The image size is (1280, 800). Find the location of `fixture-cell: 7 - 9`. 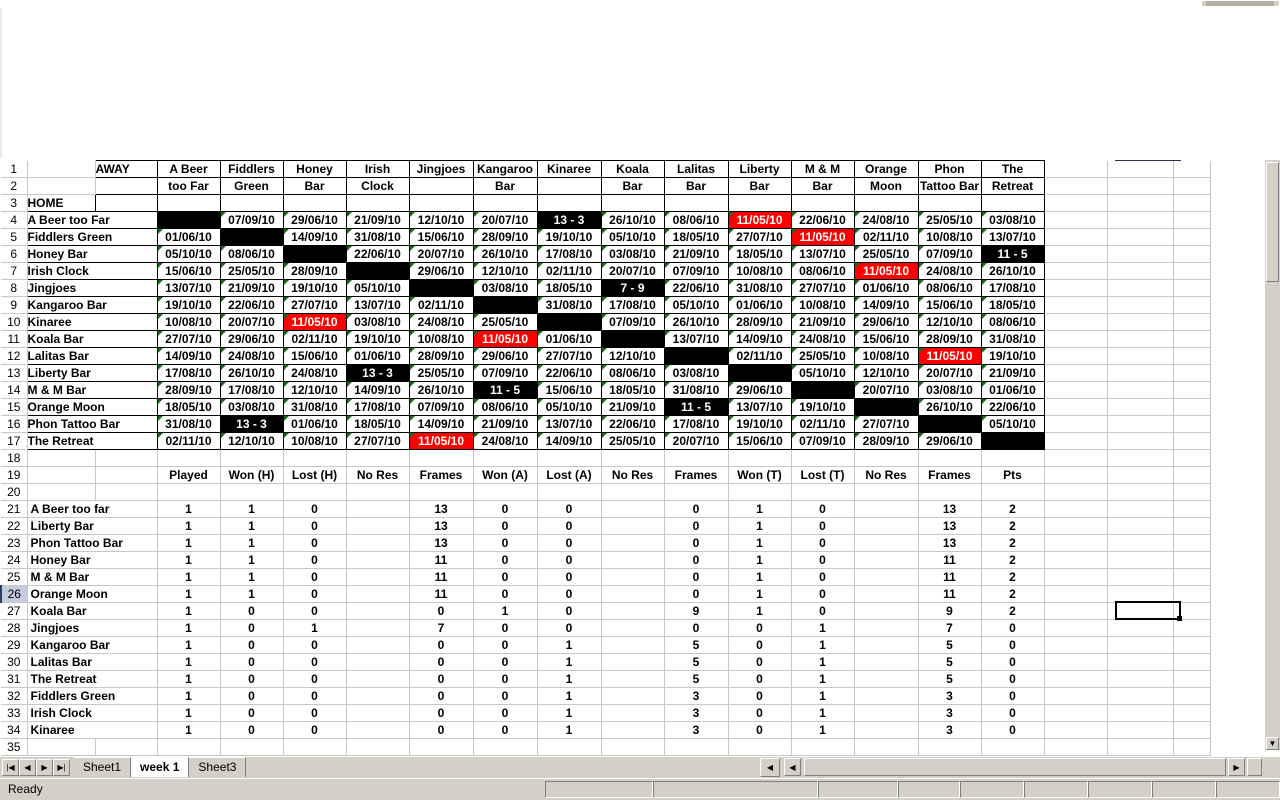

fixture-cell: 7 - 9 is located at coordinates (632, 288).